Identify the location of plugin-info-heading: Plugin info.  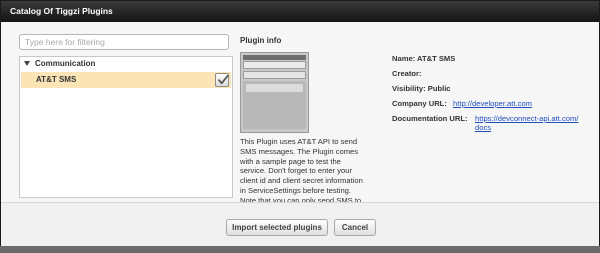
(261, 40).